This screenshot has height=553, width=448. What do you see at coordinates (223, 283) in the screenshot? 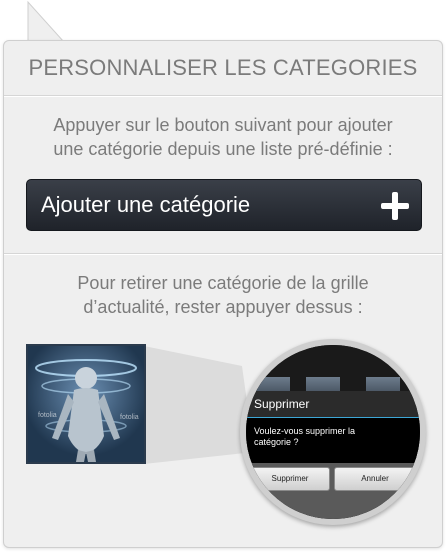
I see `remove-instruction-line: Pour retirer une catégorie de la grille` at bounding box center [223, 283].